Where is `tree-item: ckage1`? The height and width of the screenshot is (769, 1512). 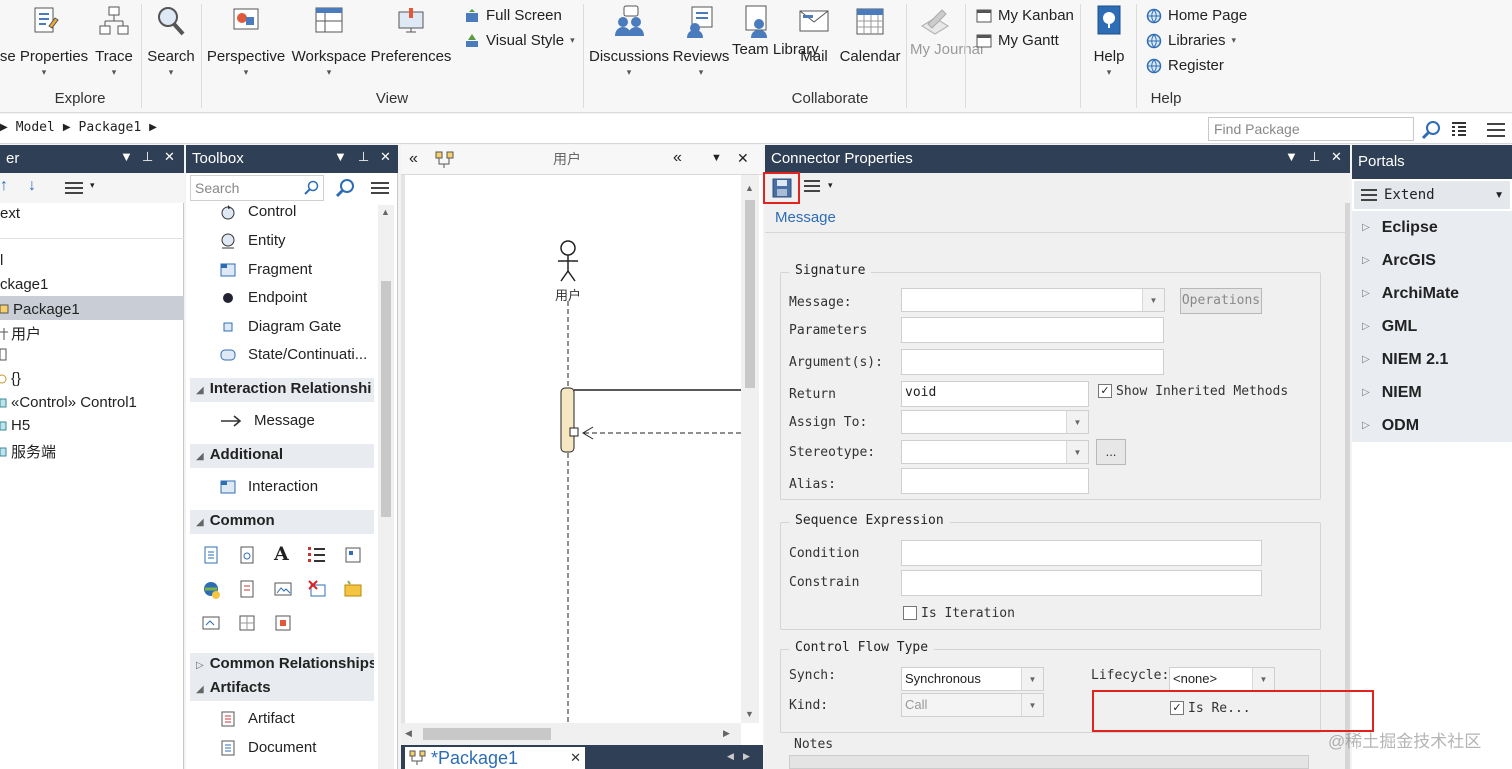 tree-item: ckage1 is located at coordinates (24, 284).